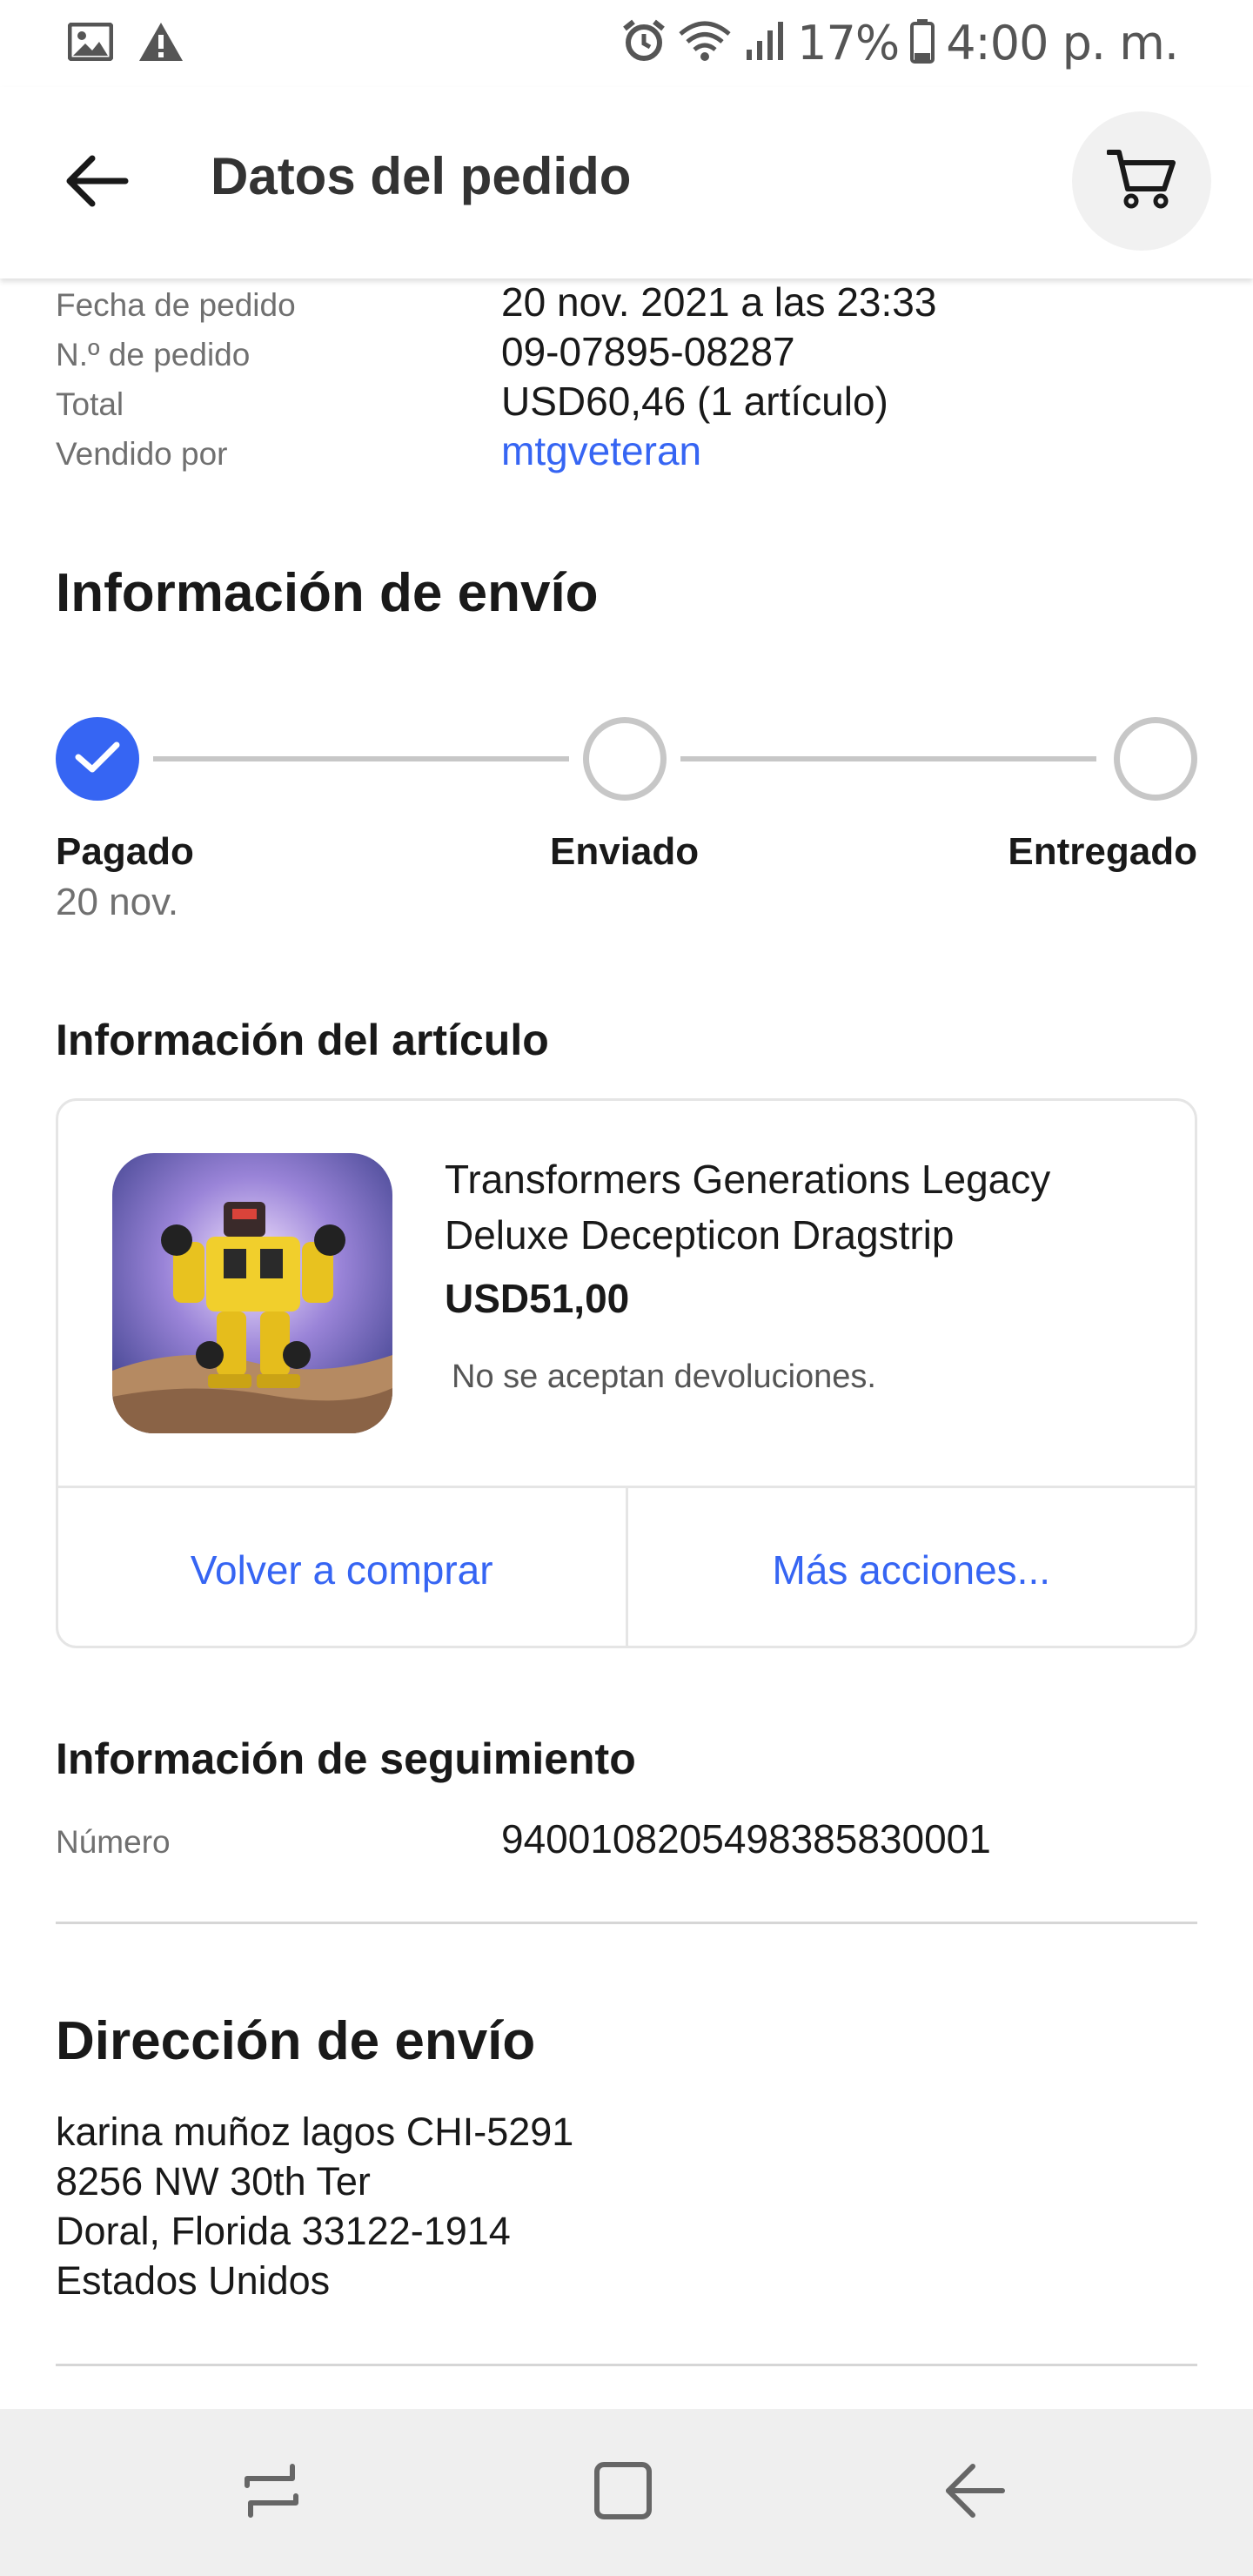 The image size is (1253, 2576). What do you see at coordinates (765, 43) in the screenshot?
I see `signal-icon` at bounding box center [765, 43].